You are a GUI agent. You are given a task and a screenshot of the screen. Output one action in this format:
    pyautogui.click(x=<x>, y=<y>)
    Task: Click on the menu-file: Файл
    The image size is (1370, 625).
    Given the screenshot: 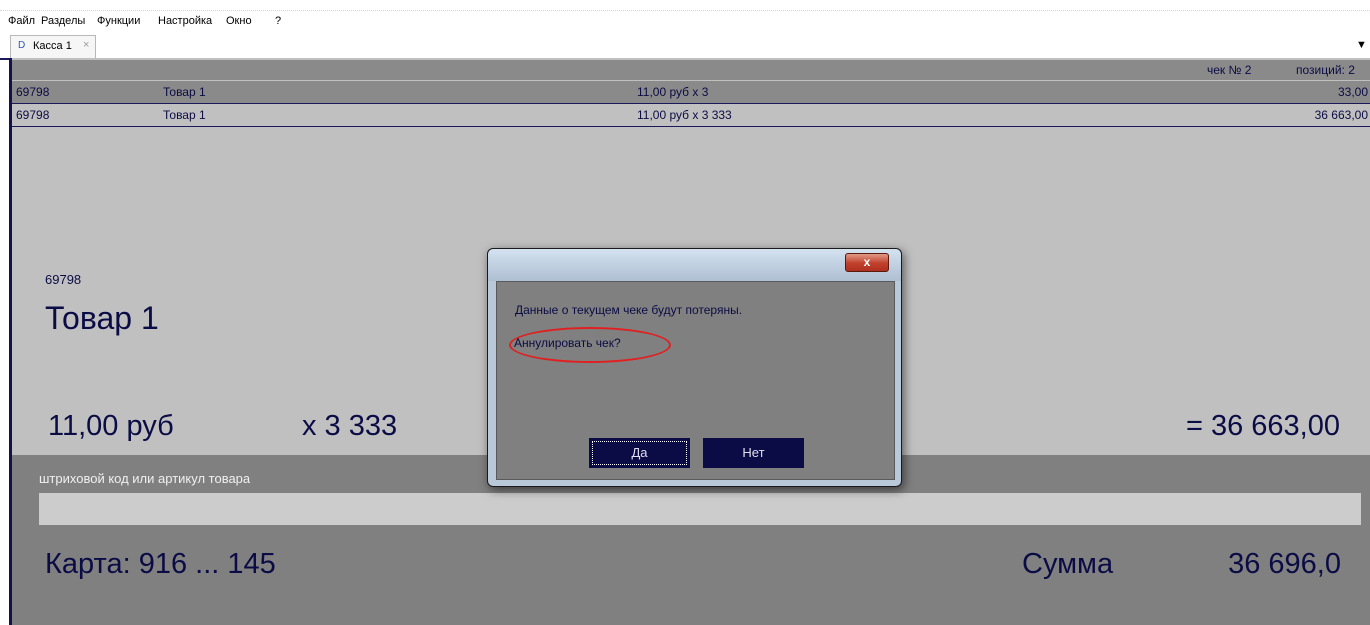 What is the action you would take?
    pyautogui.click(x=21, y=21)
    